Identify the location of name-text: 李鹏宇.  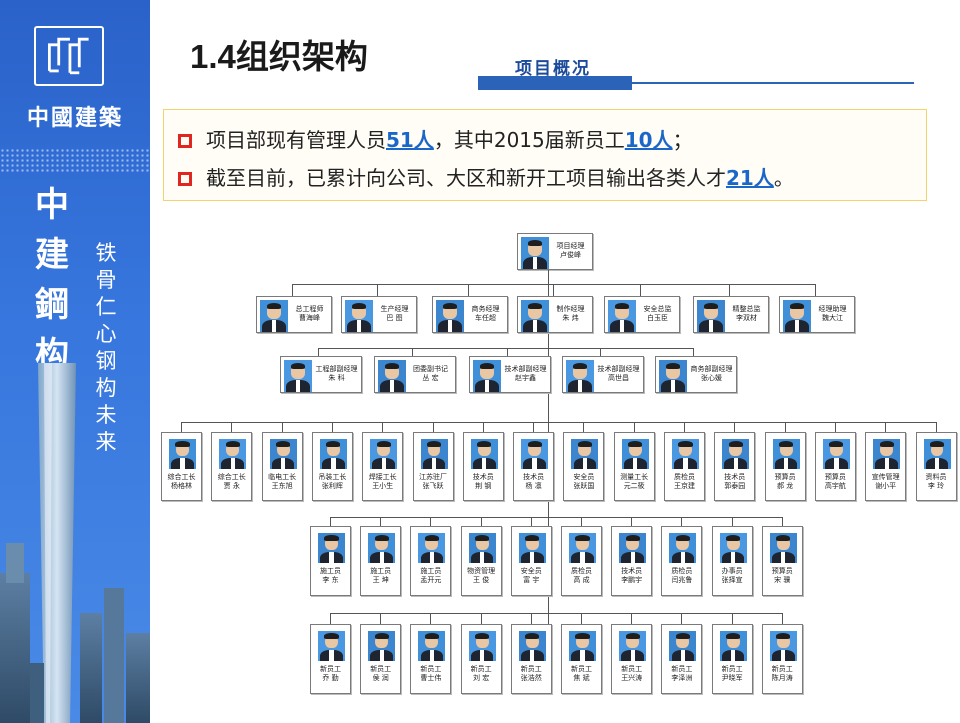
(632, 580).